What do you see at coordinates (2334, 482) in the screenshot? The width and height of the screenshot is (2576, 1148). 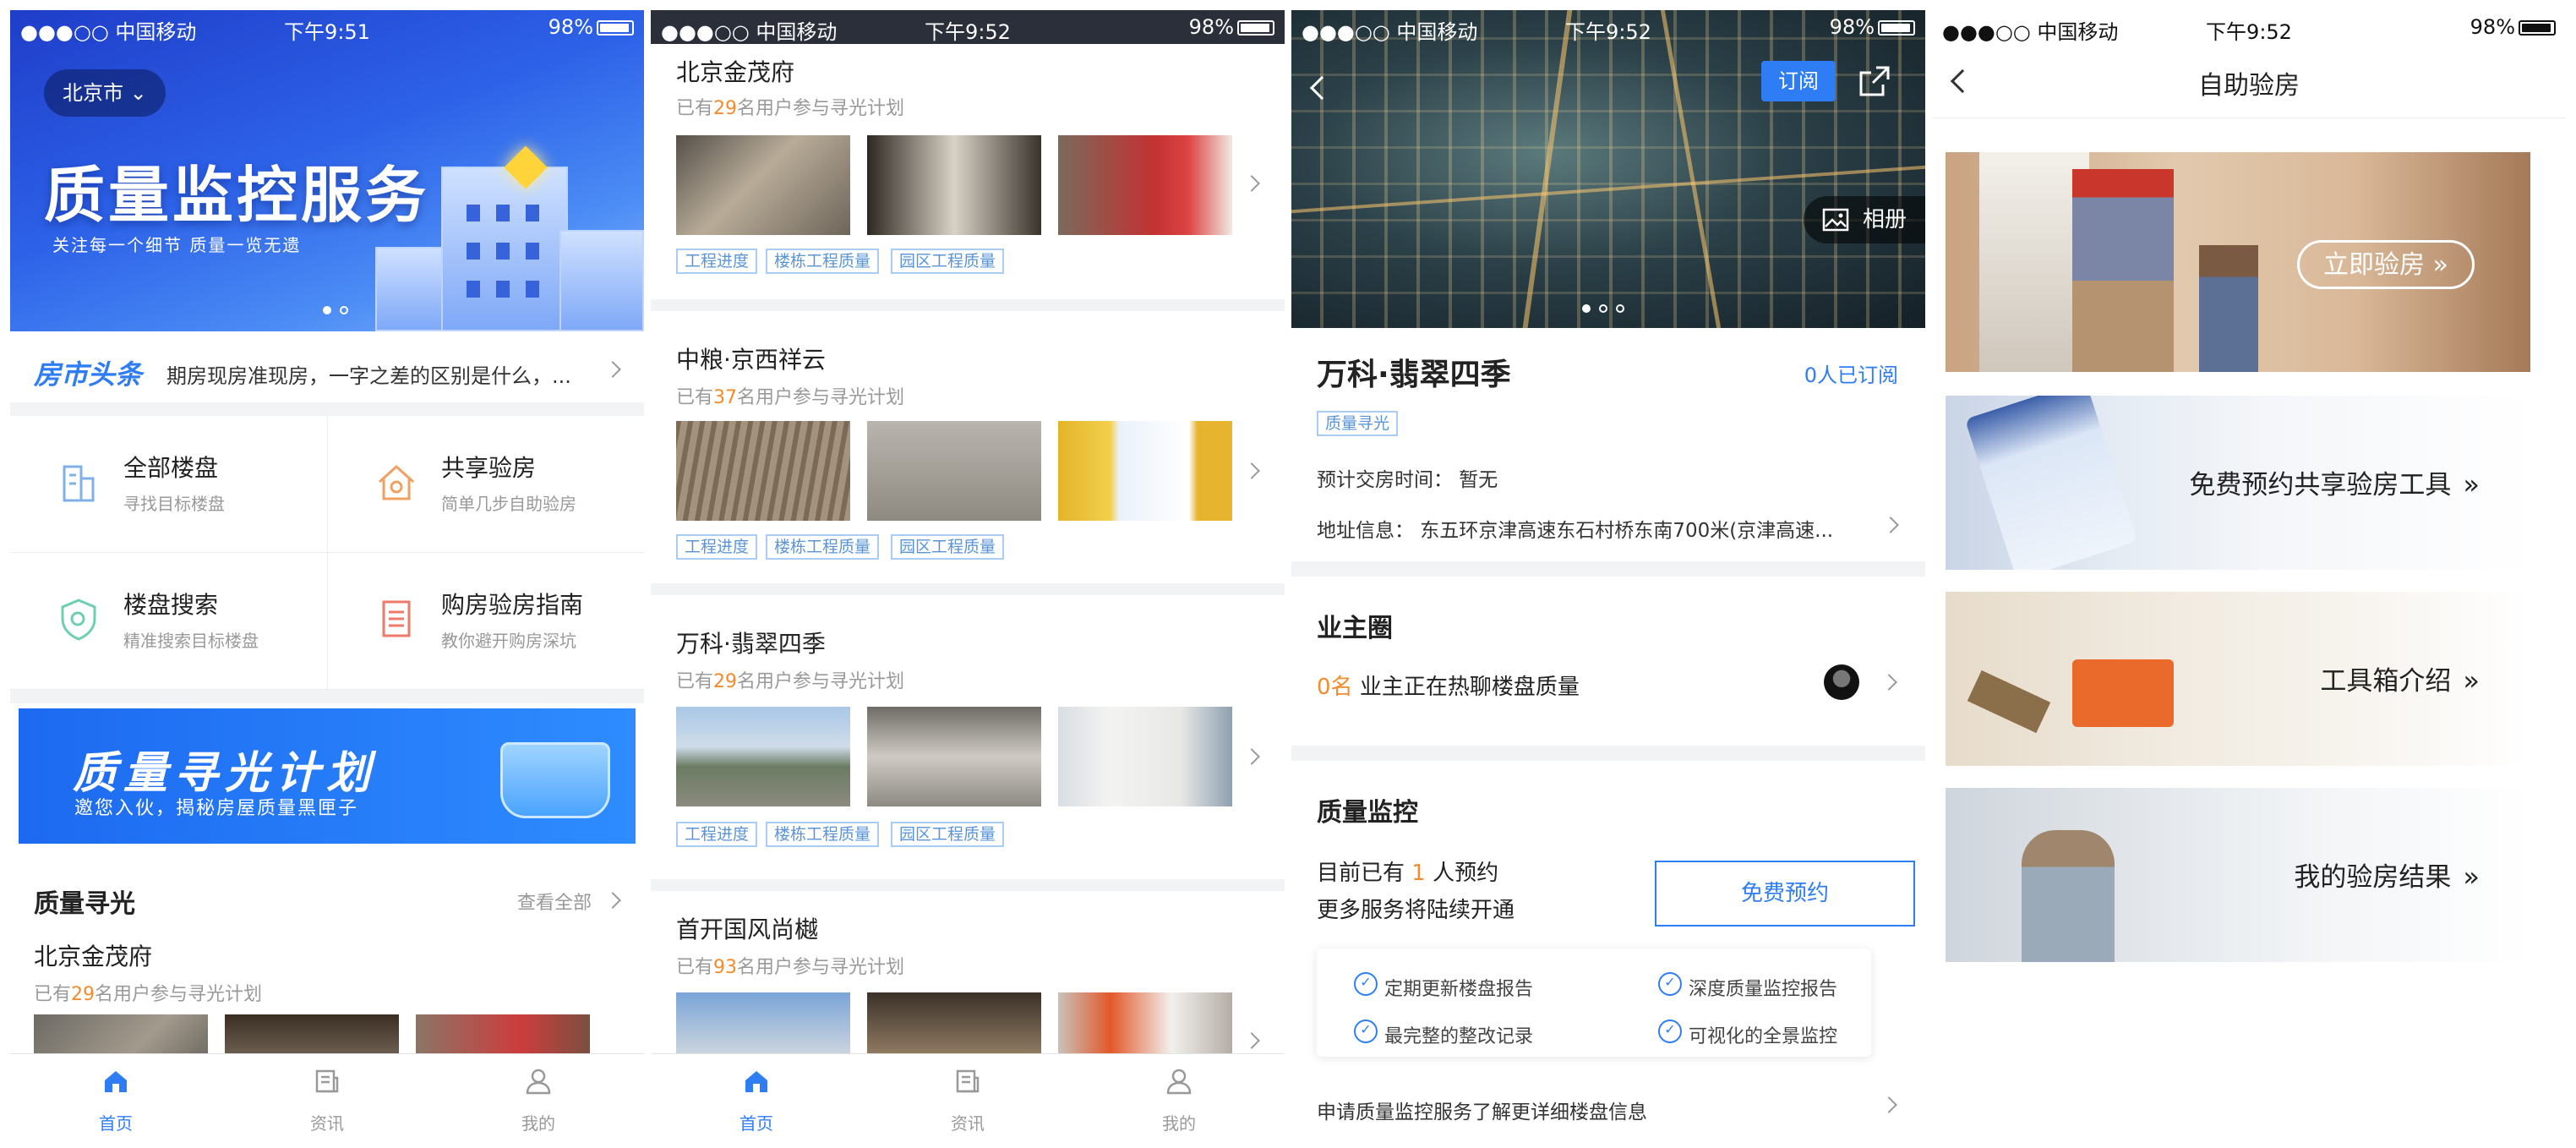 I see `menu-item-label: 免费预约共享验房工具` at bounding box center [2334, 482].